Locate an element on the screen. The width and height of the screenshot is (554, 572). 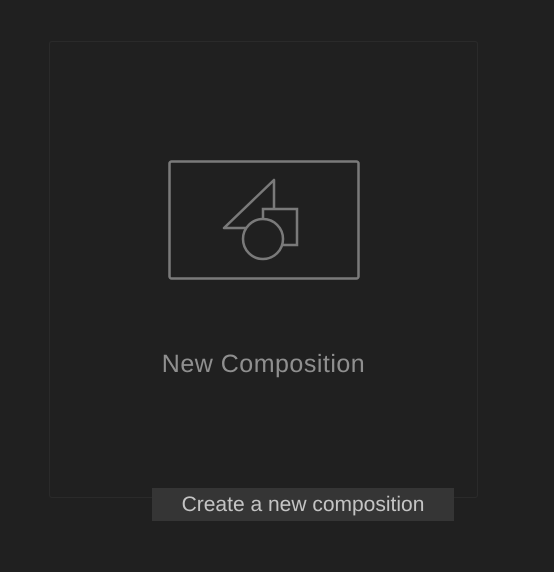
composition-shapes-icon is located at coordinates (264, 220).